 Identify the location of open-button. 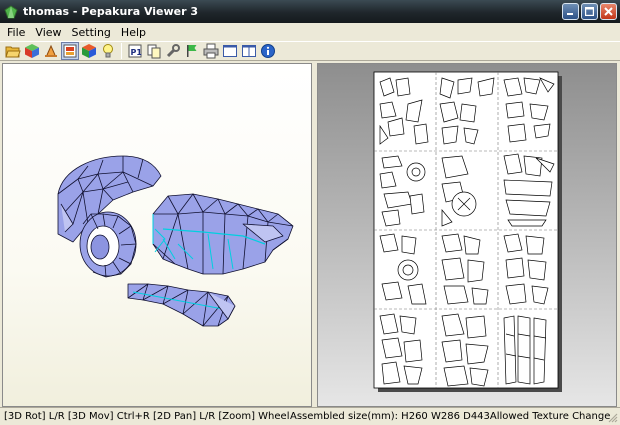
(13, 51).